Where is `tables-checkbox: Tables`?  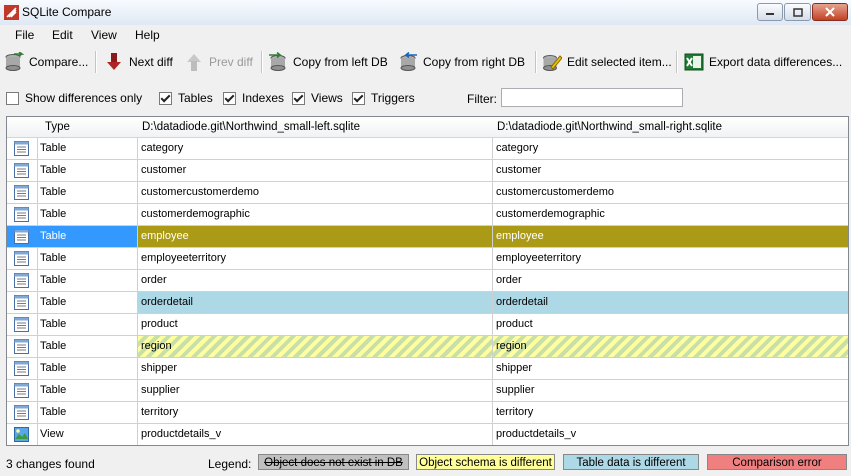 tables-checkbox: Tables is located at coordinates (186, 98).